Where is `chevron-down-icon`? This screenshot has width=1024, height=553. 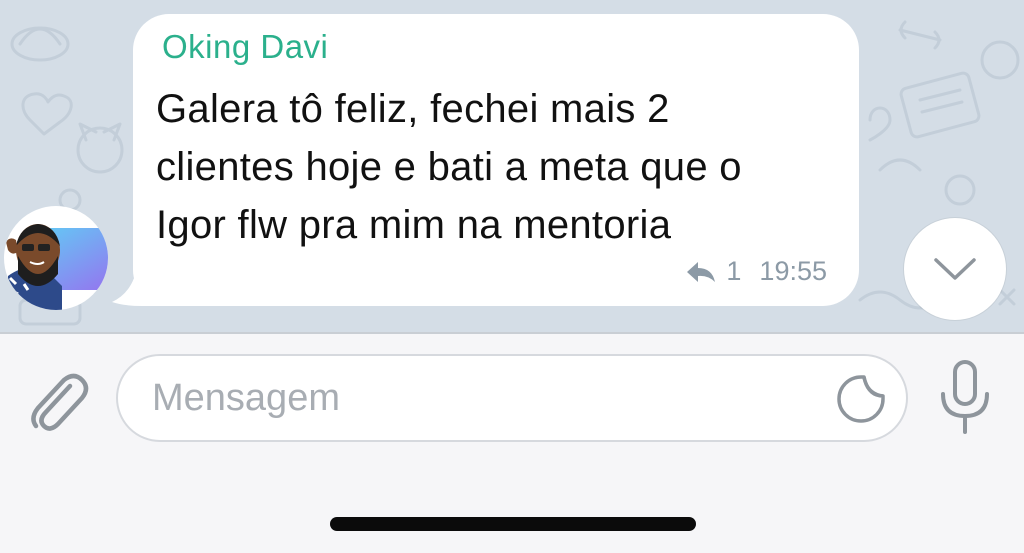 chevron-down-icon is located at coordinates (955, 269).